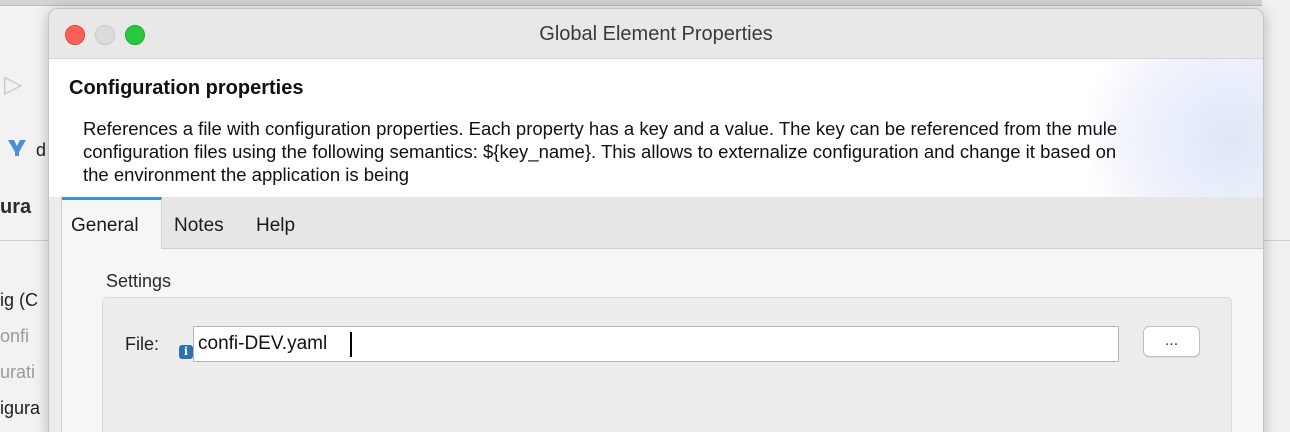 The height and width of the screenshot is (432, 1290). What do you see at coordinates (351, 344) in the screenshot?
I see `text-caret` at bounding box center [351, 344].